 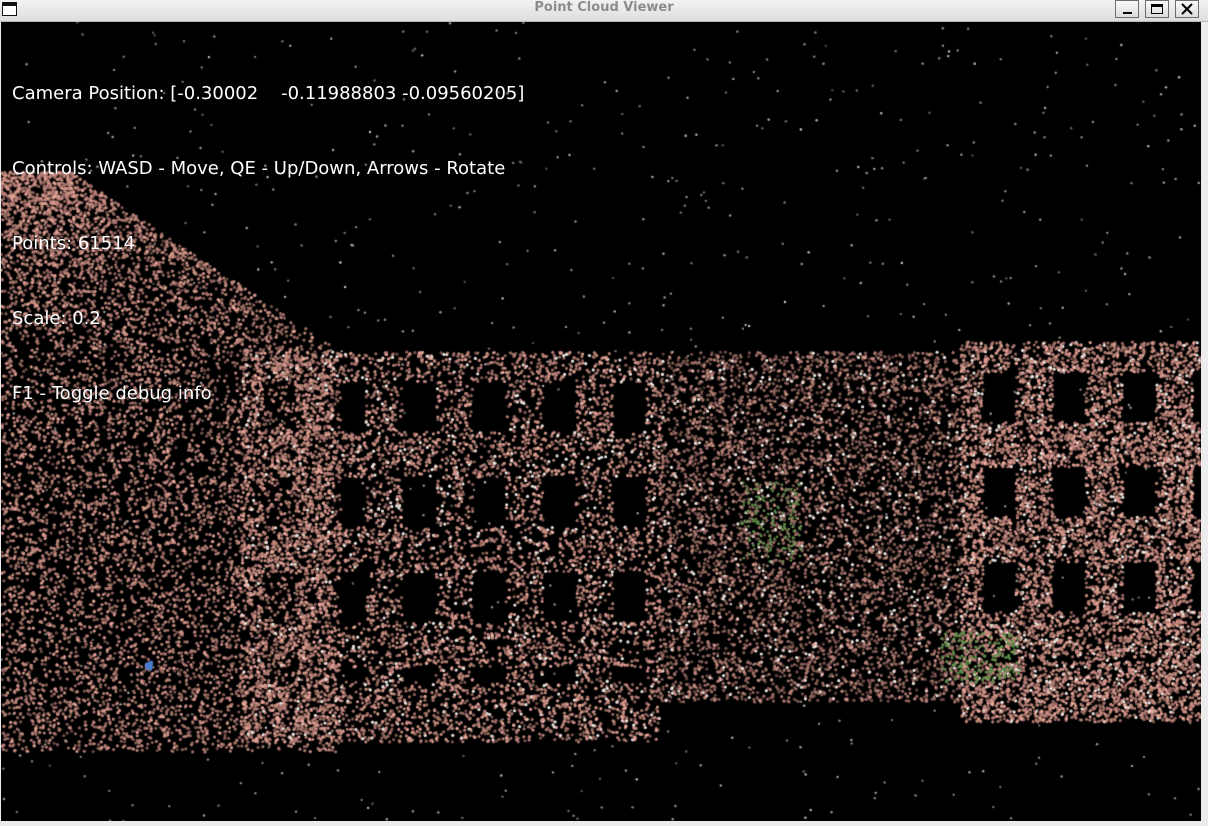 I want to click on title-bar: Point Cloud Viewer, so click(x=604, y=11).